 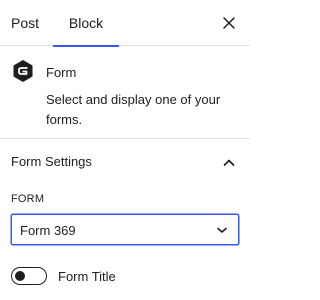 I want to click on gravity-forms-icon, so click(x=23, y=71).